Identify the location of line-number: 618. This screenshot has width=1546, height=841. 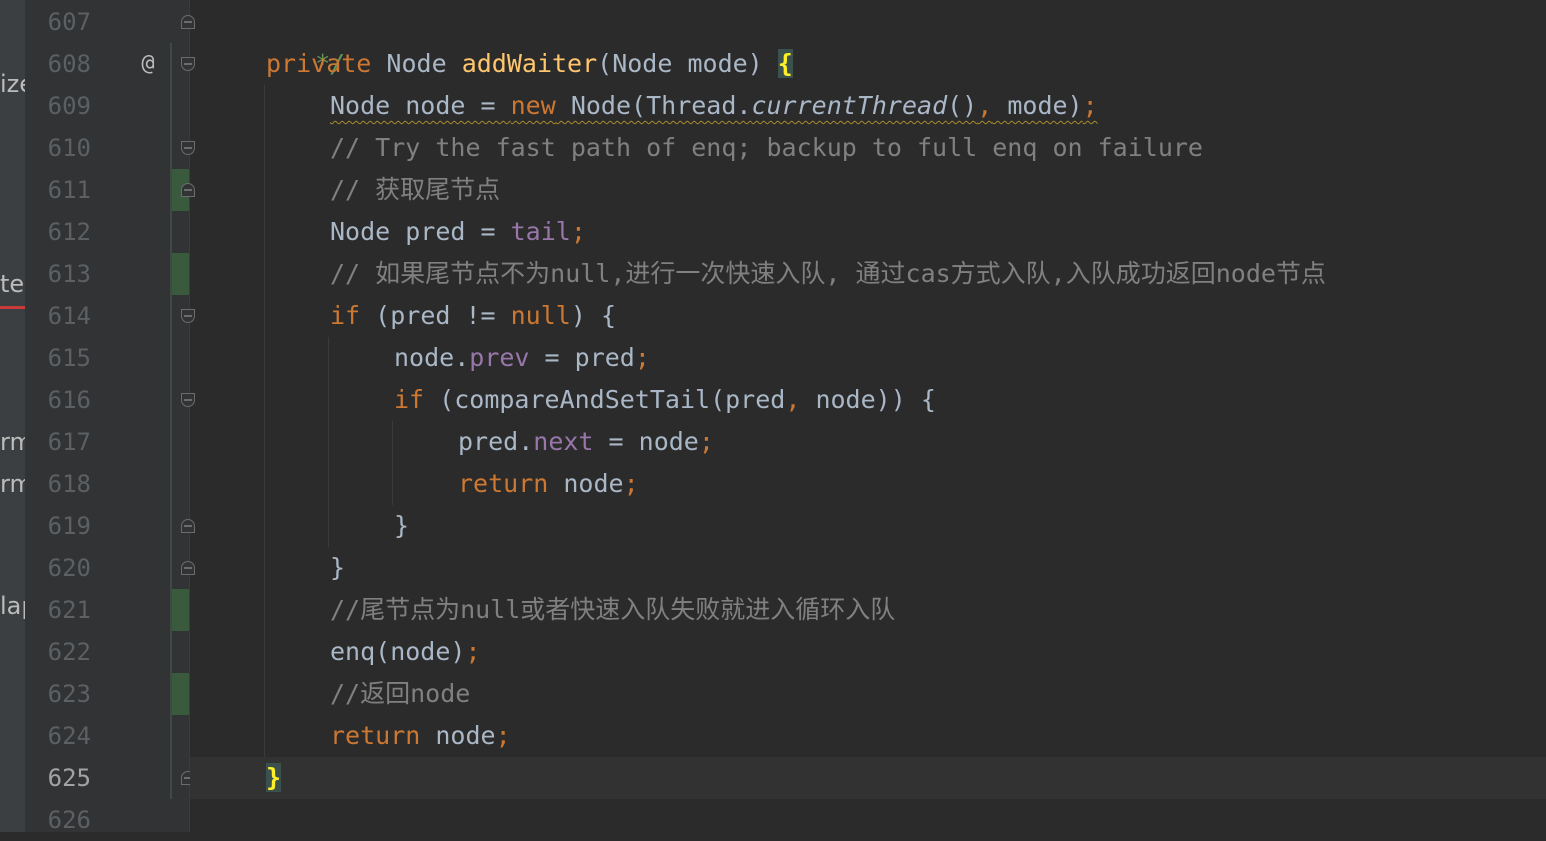
(58, 484).